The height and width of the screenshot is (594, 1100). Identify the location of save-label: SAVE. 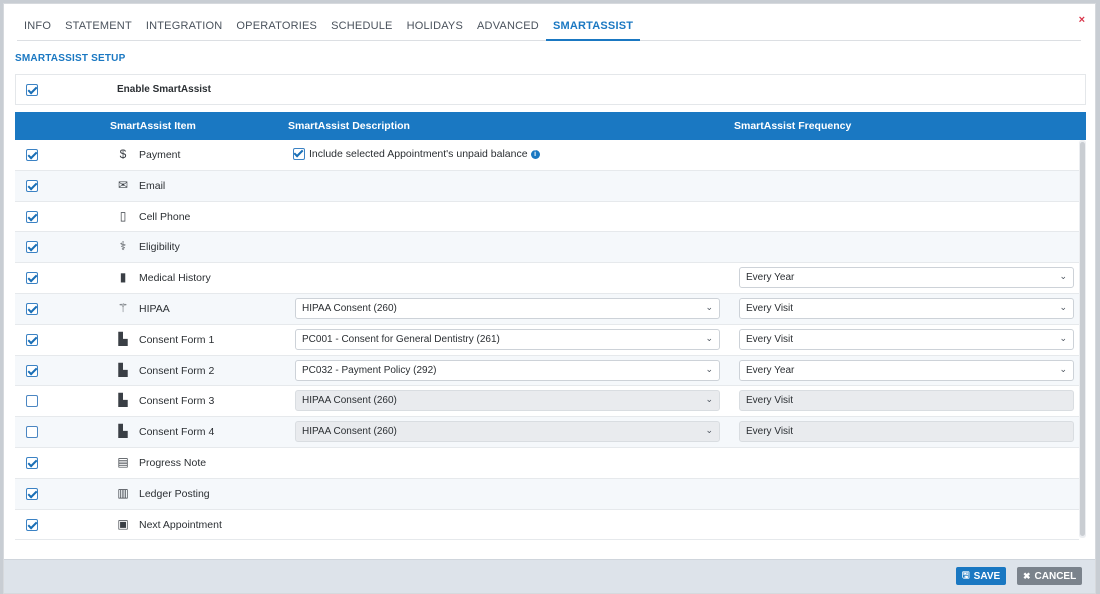
(987, 576).